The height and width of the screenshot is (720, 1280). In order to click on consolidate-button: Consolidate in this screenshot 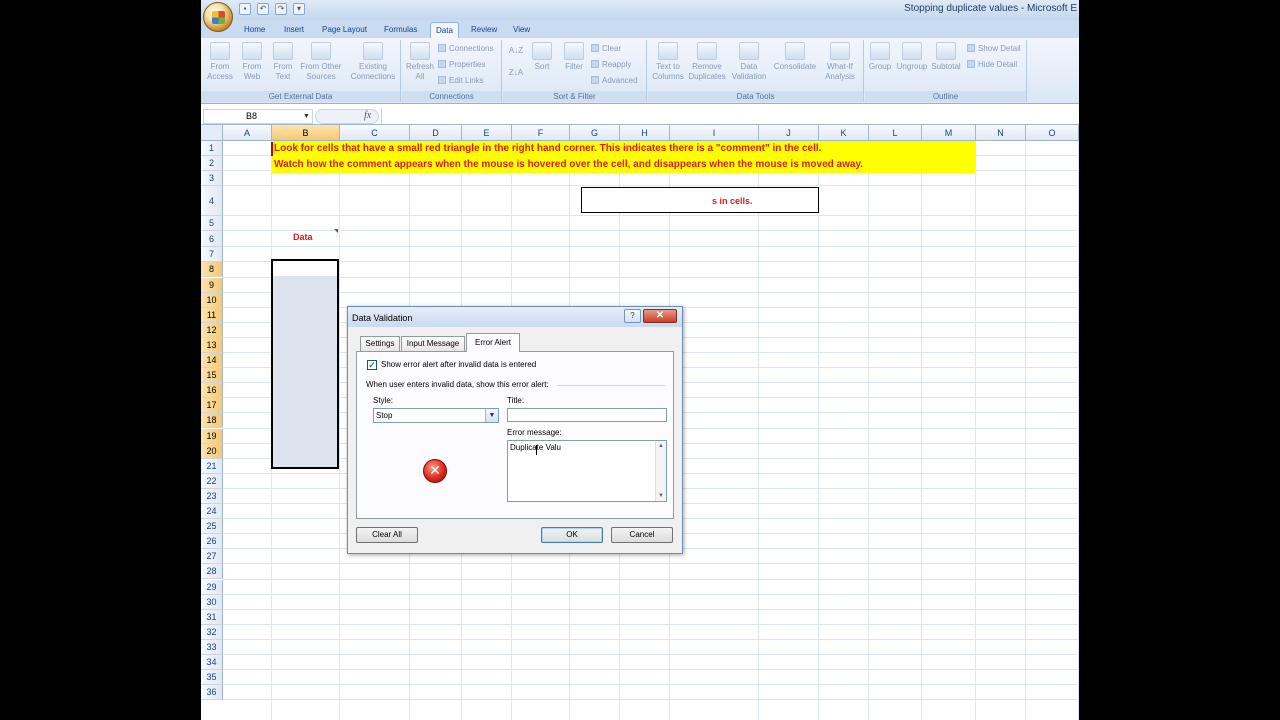, I will do `click(795, 57)`.